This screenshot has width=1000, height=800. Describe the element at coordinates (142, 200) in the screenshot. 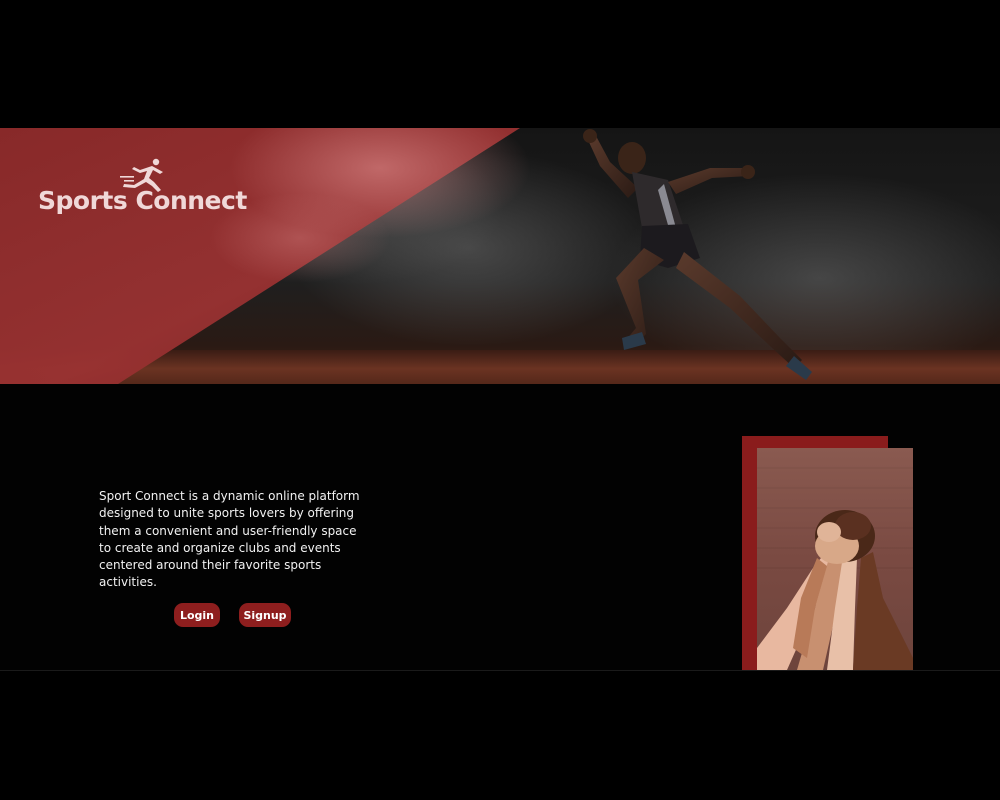

I see `brand-name: Sports Connect` at that location.